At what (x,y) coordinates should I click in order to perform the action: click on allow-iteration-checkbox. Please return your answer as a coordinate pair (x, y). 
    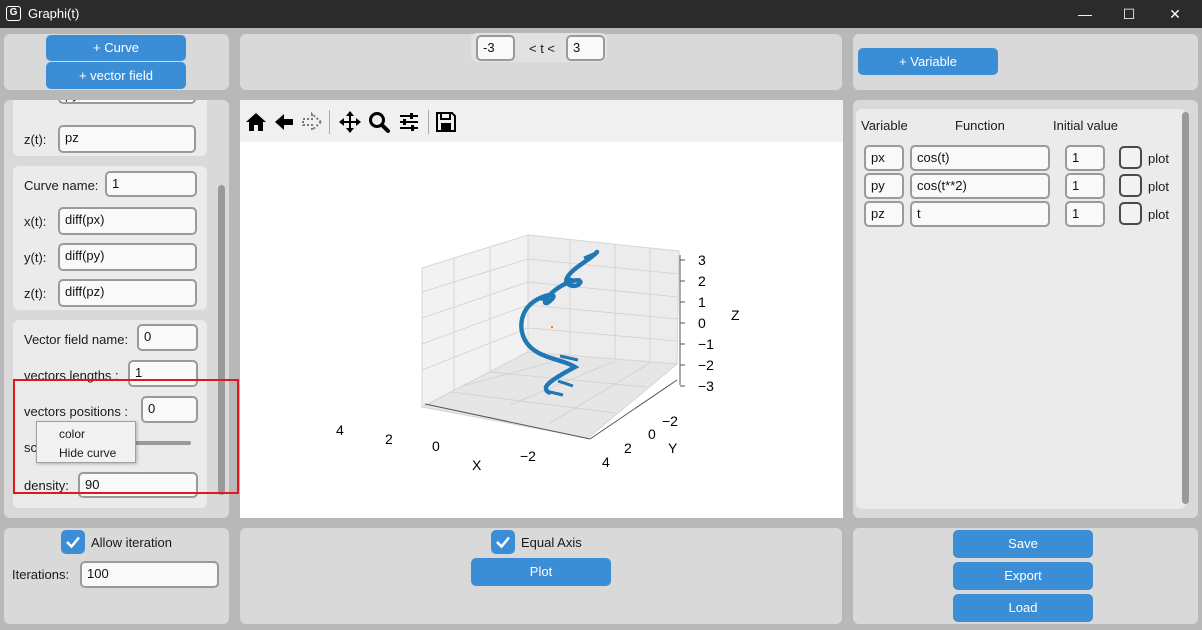
    Looking at the image, I should click on (73, 542).